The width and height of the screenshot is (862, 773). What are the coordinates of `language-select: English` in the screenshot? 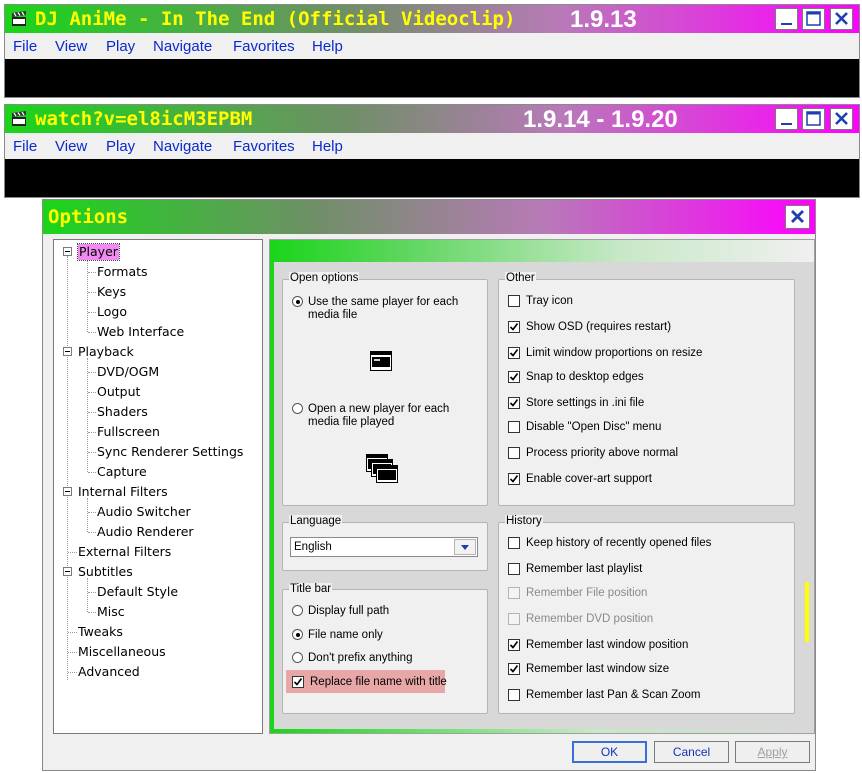 It's located at (384, 547).